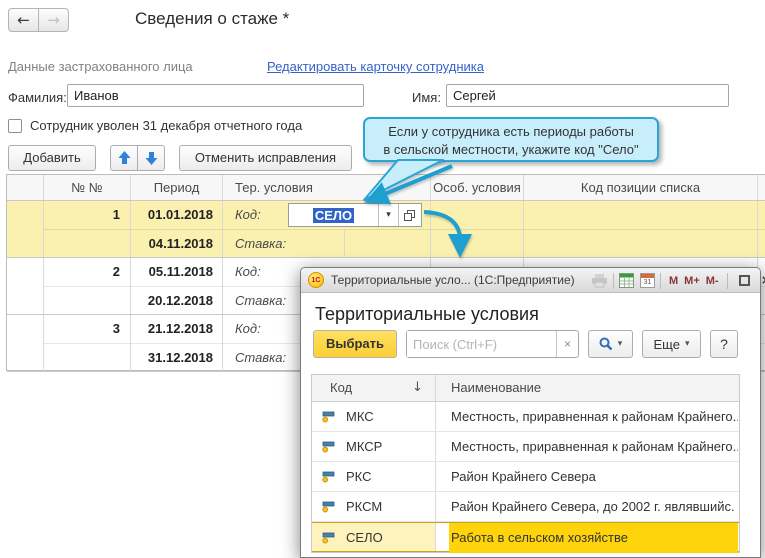  I want to click on edit-employee-card-link: Редактировать карточку сотрудника, so click(375, 66).